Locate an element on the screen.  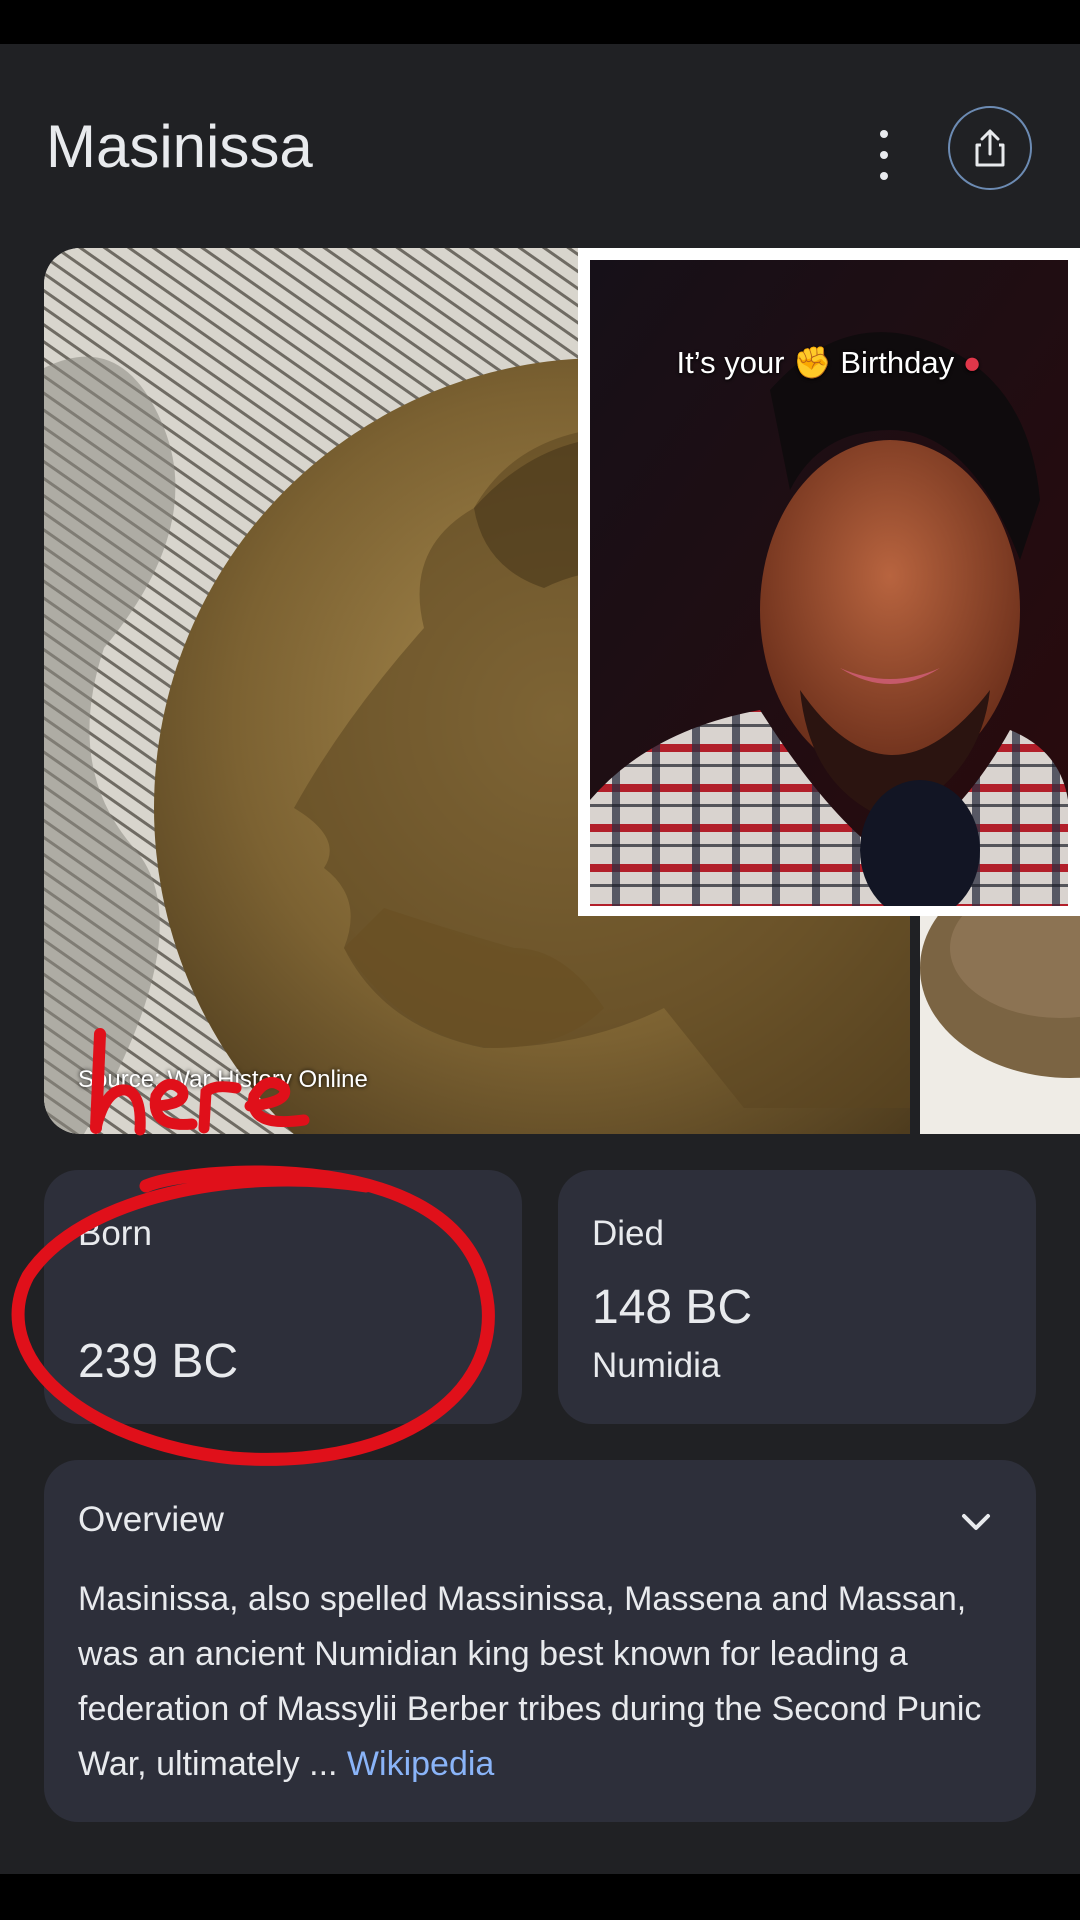
balloon-emoji-icon: ● is located at coordinates (972, 362).